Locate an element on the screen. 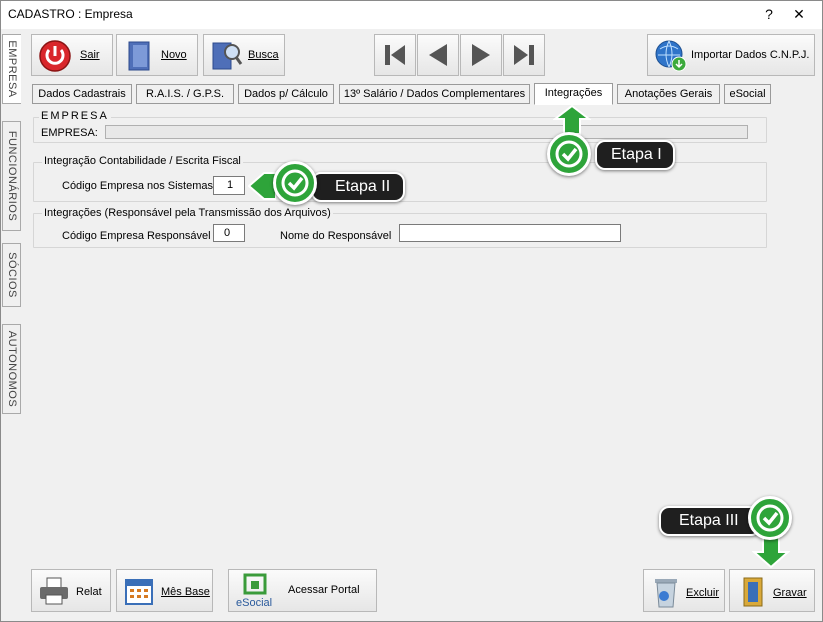  new-document-icon is located at coordinates (139, 56).